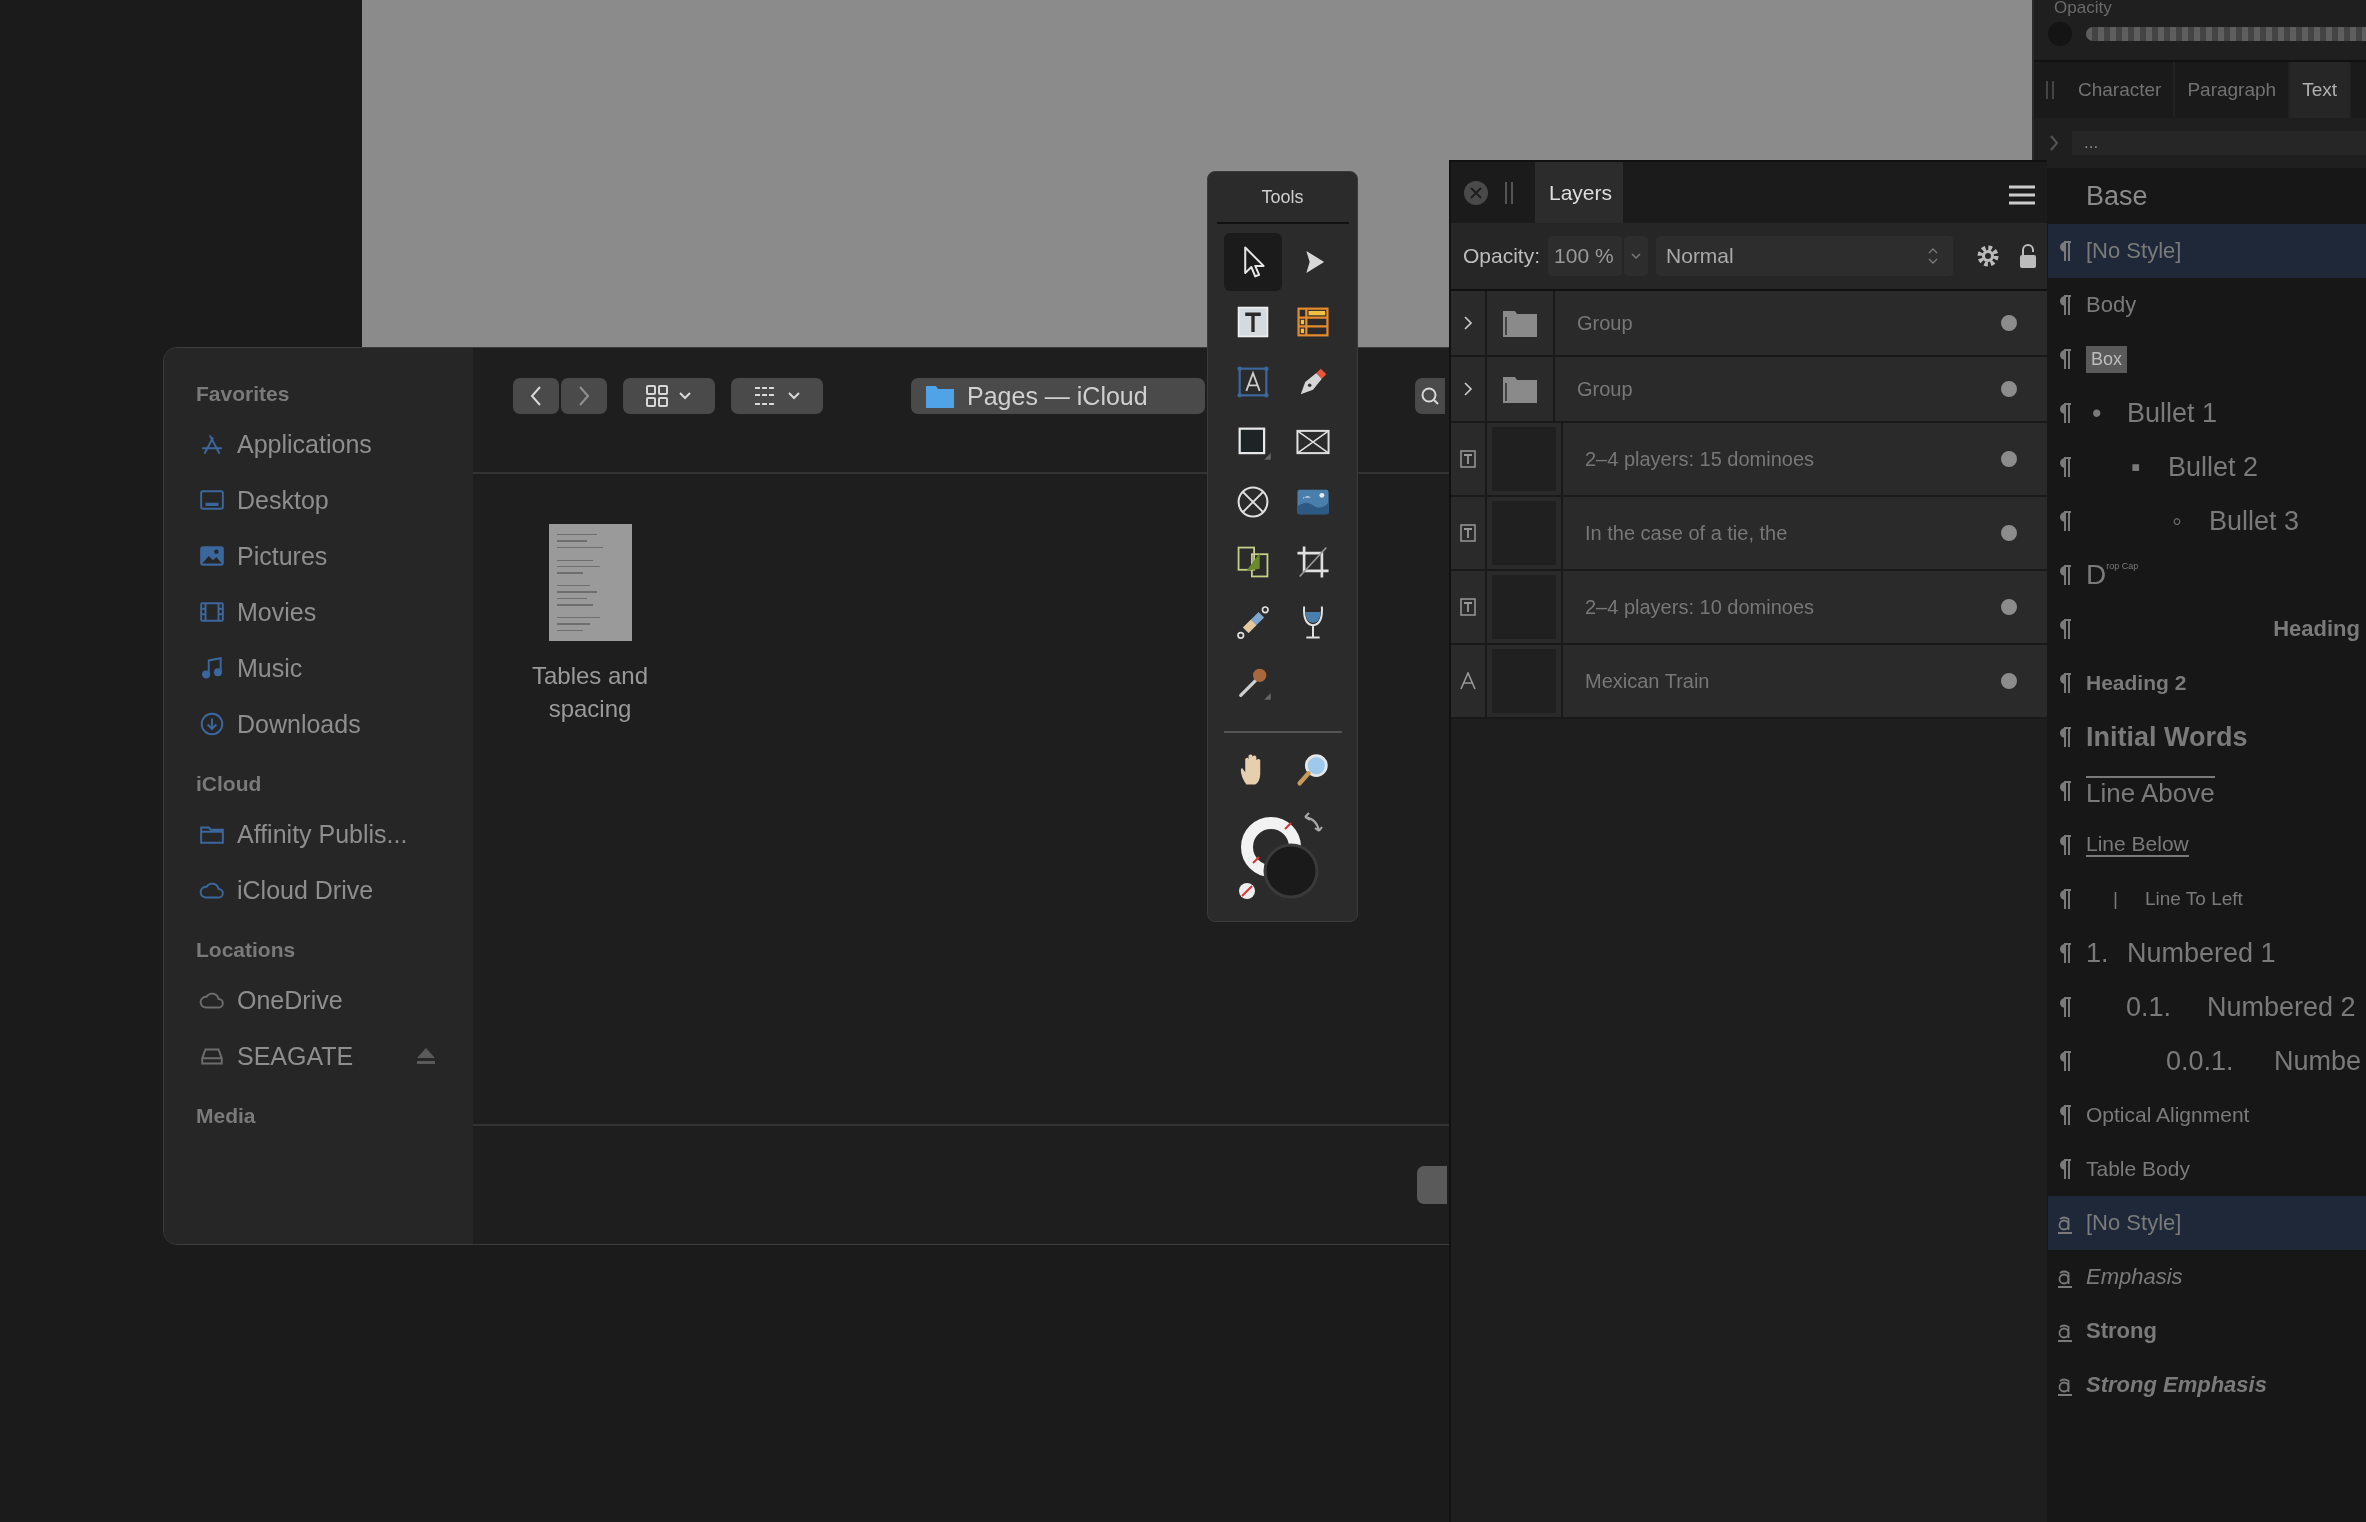  I want to click on sidebar-item: Desktop, so click(321, 500).